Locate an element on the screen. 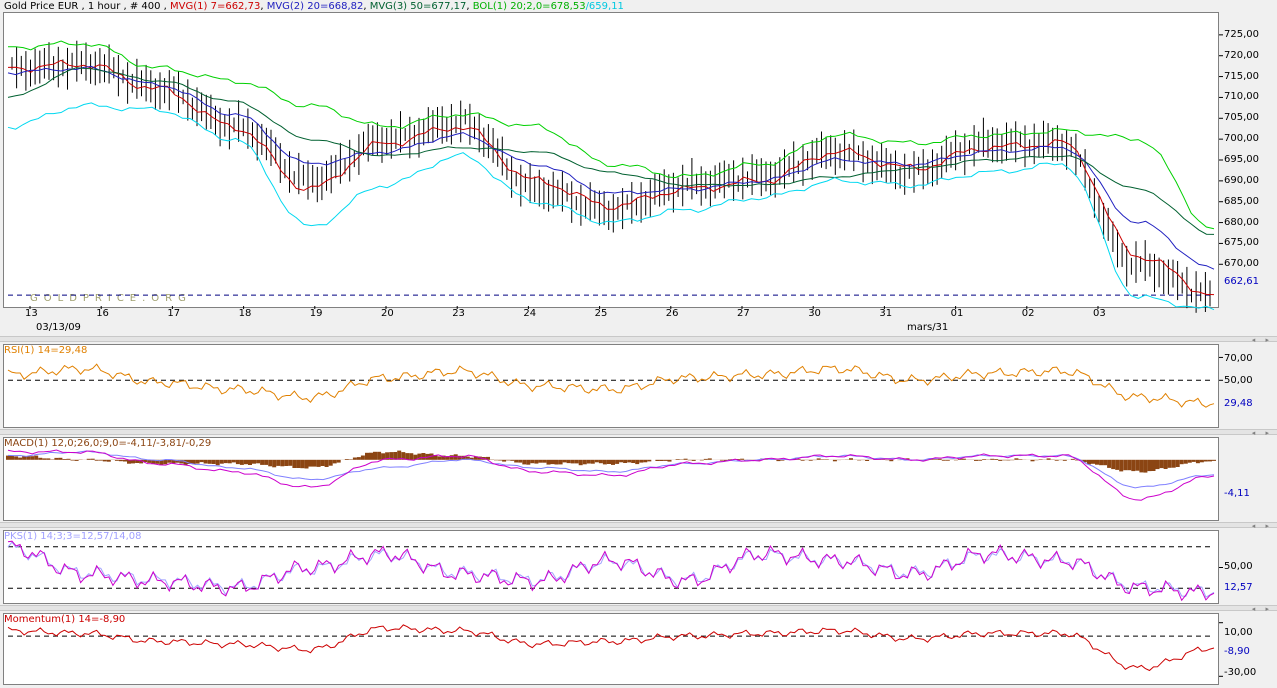 Image resolution: width=1277 pixels, height=688 pixels. stoch-d-line is located at coordinates (611, 569).